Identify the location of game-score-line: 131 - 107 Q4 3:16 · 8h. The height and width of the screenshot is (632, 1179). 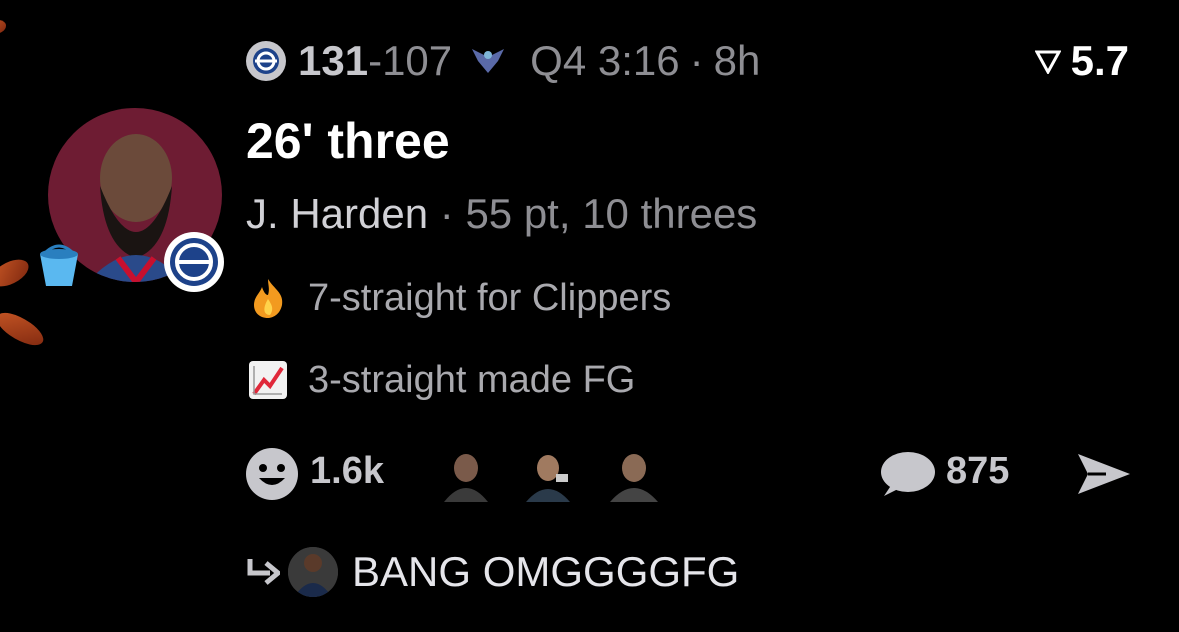
(503, 61).